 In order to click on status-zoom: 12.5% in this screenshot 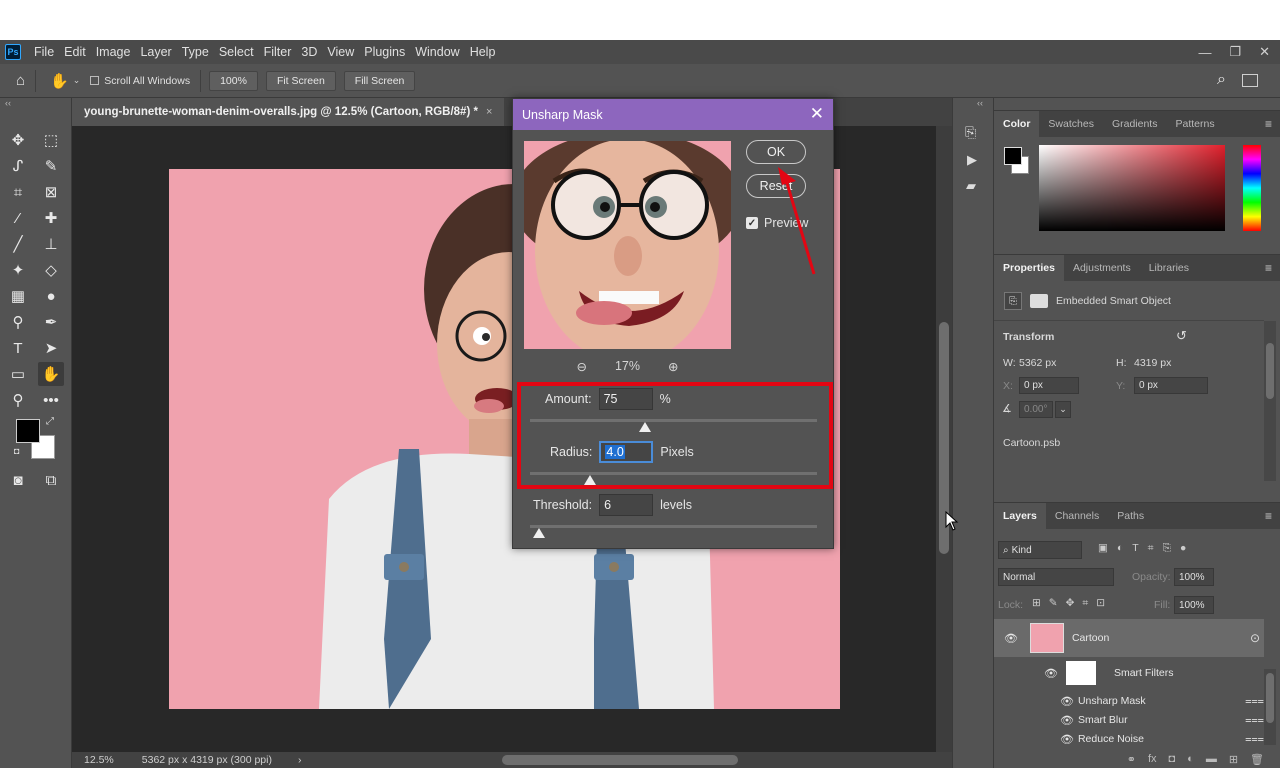, I will do `click(99, 760)`.